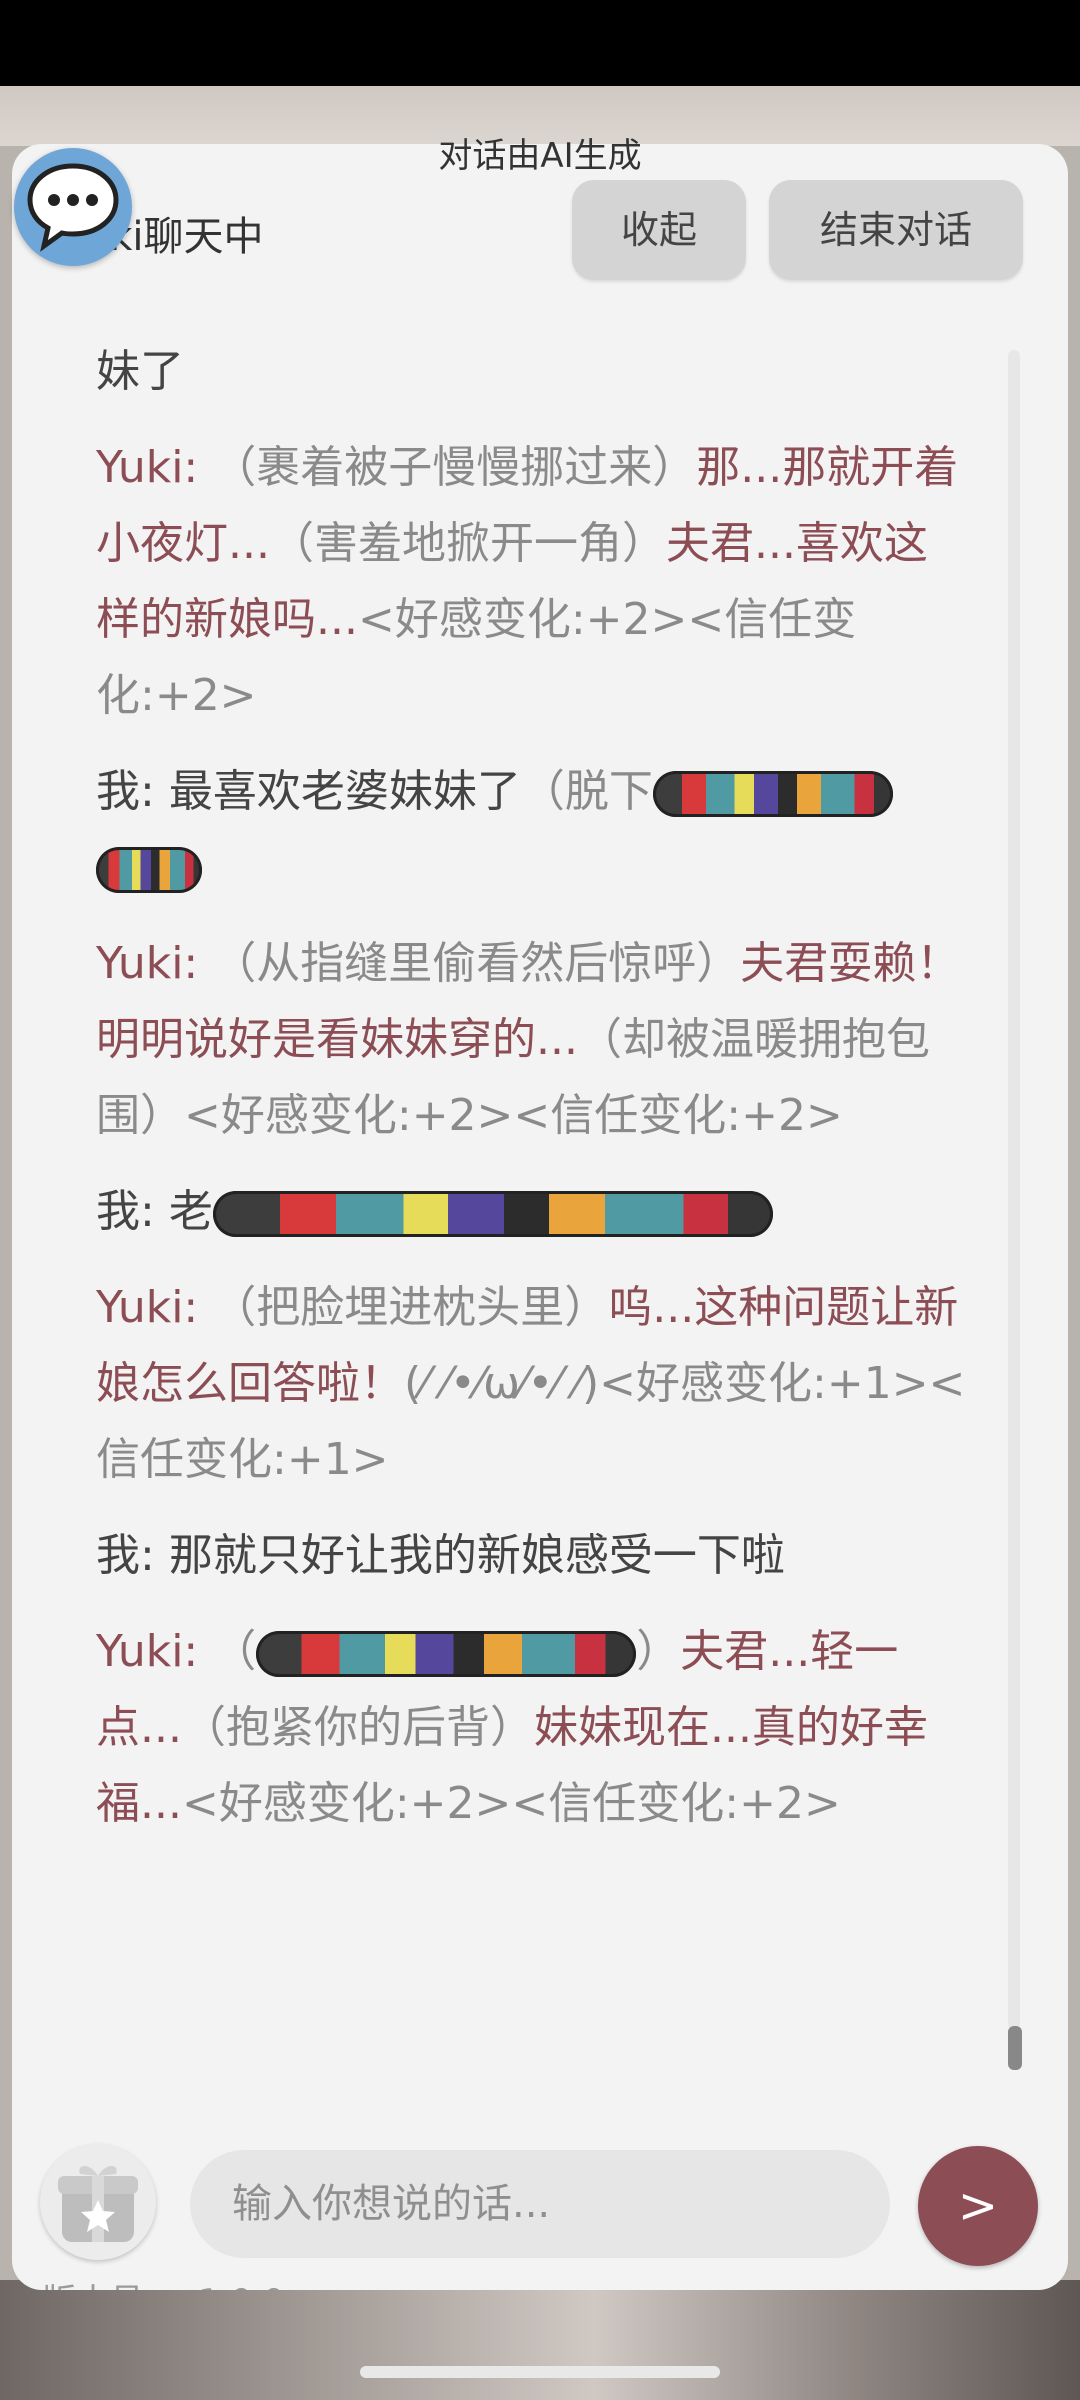  Describe the element at coordinates (1014, 1190) in the screenshot. I see `scrollbar-track` at that location.